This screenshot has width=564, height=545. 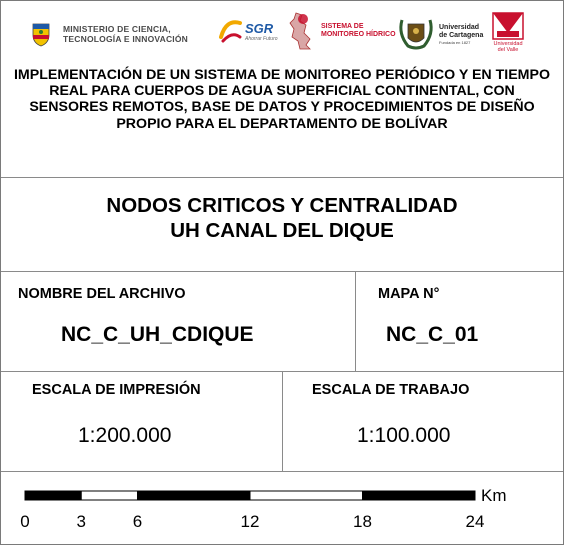 I want to click on bolivar-map-icon, so click(x=300, y=31).